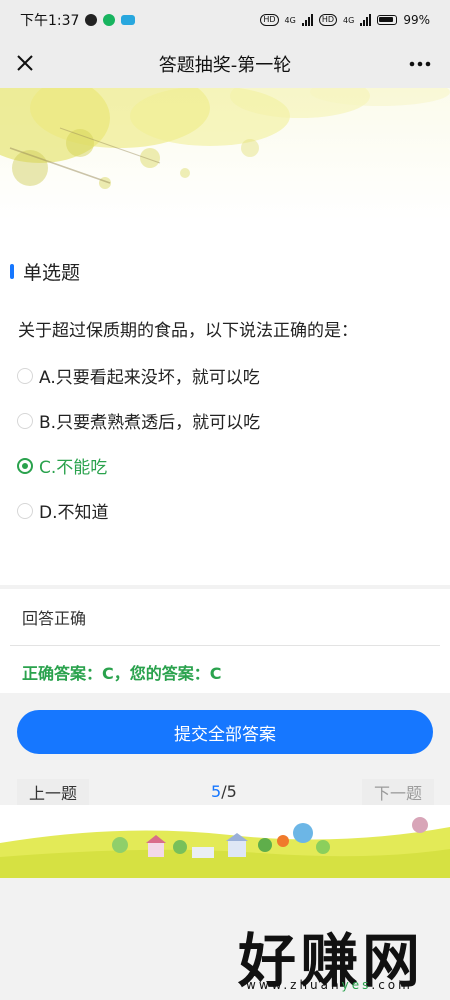 The image size is (450, 1000). I want to click on close-icon, so click(25, 63).